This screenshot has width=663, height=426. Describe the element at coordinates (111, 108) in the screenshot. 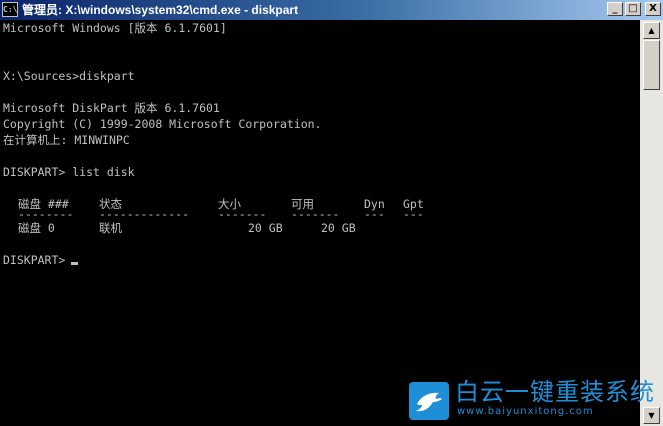

I see `console-line: Microsoft DiskPart 版本 6.1.7601` at that location.